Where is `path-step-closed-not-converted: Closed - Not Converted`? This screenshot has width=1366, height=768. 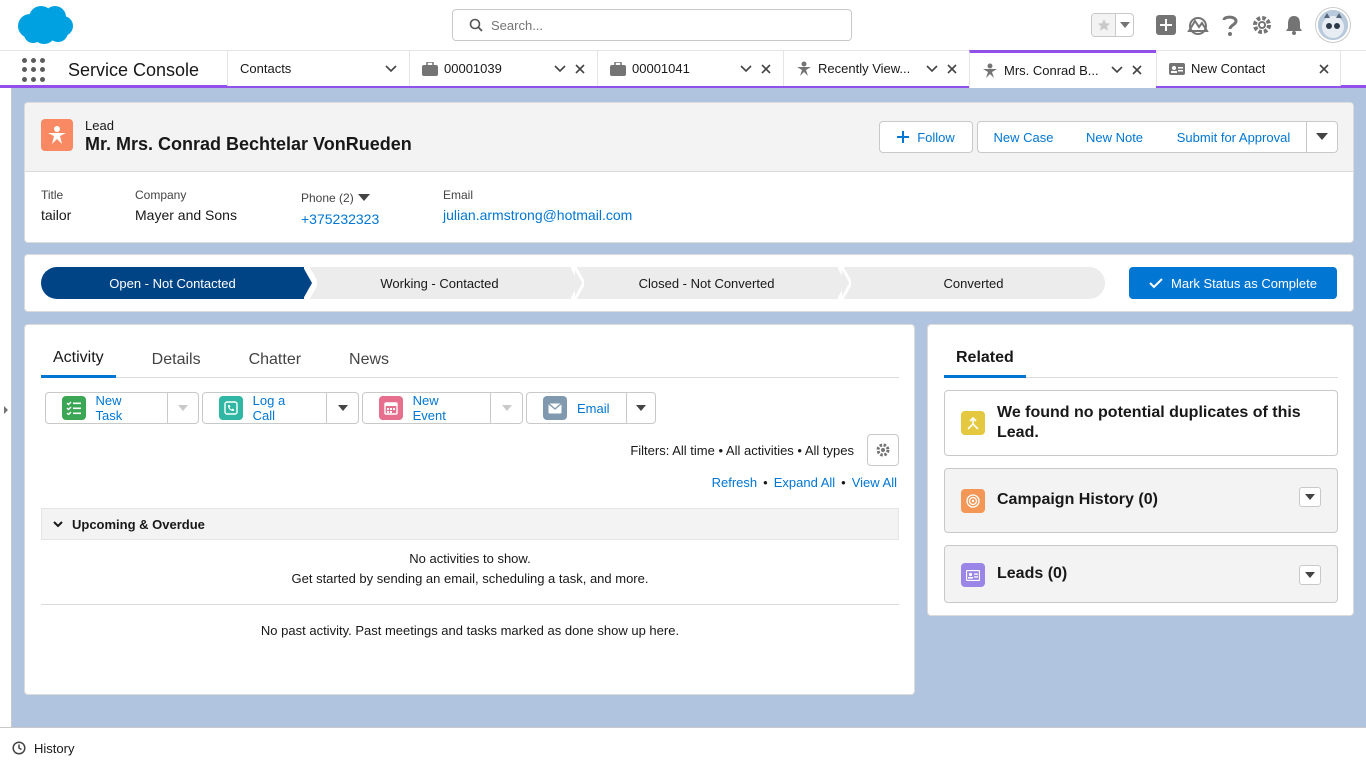
path-step-closed-not-converted: Closed - Not Converted is located at coordinates (710, 283).